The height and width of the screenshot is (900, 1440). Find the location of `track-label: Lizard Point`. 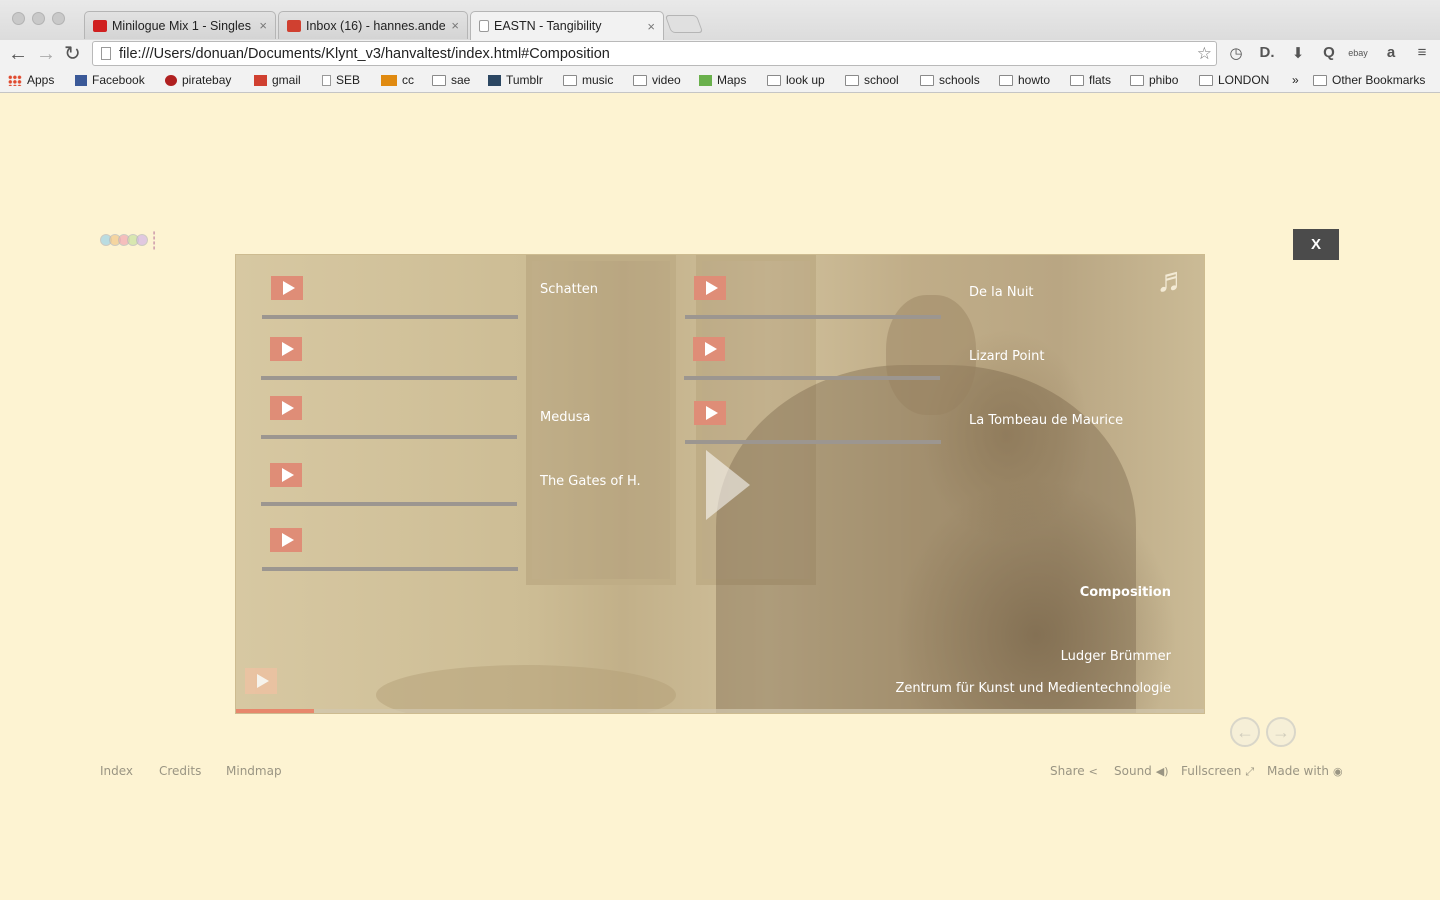

track-label: Lizard Point is located at coordinates (1006, 356).